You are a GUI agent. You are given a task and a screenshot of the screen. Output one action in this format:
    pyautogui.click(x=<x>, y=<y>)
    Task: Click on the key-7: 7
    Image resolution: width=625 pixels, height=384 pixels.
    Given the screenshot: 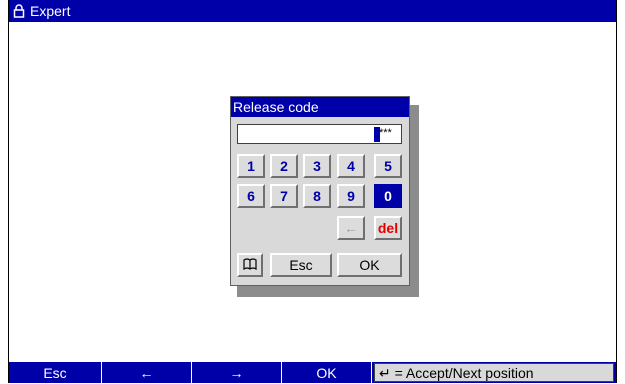 What is the action you would take?
    pyautogui.click(x=284, y=196)
    